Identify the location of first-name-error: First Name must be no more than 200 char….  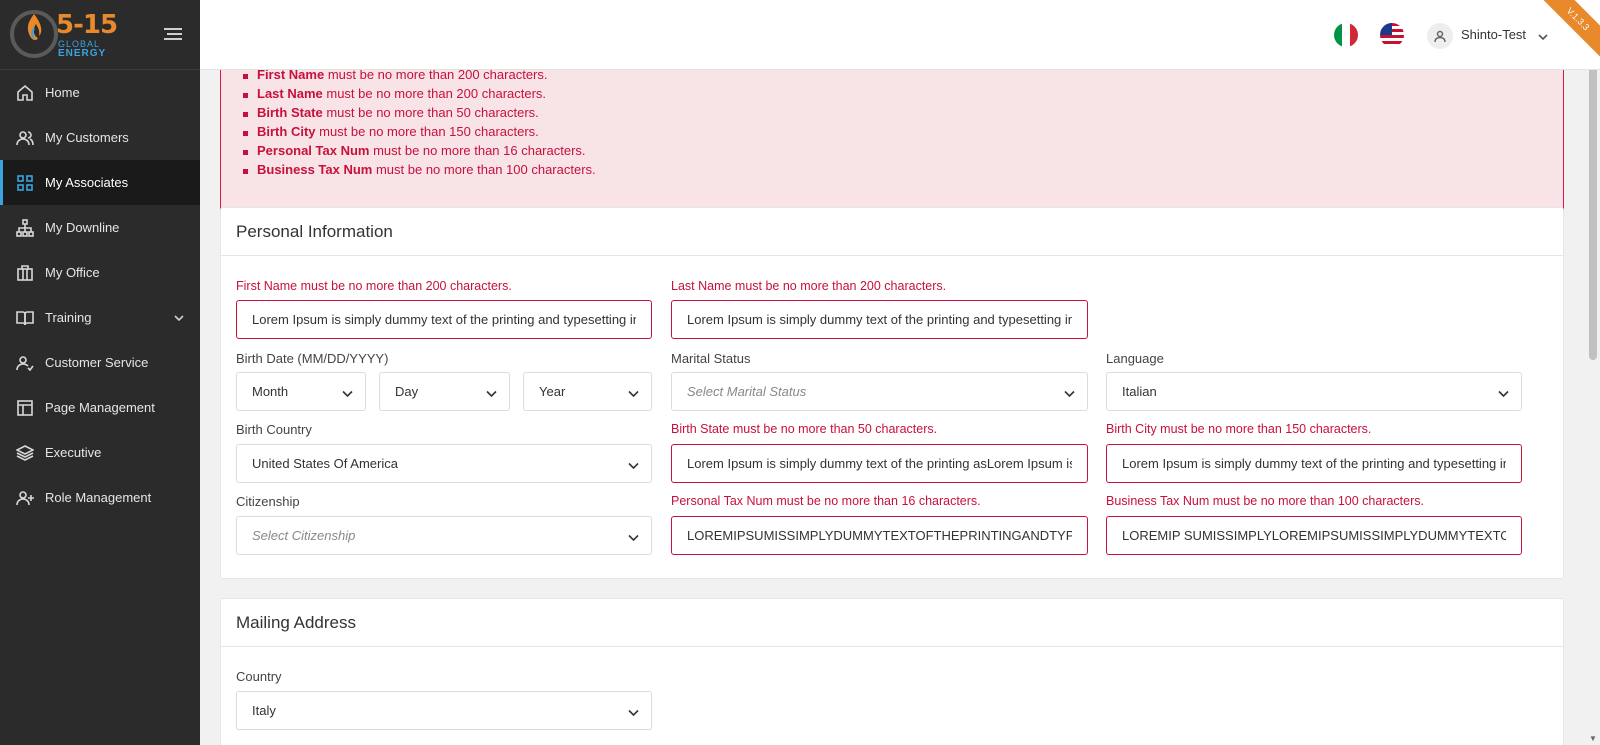
(374, 286).